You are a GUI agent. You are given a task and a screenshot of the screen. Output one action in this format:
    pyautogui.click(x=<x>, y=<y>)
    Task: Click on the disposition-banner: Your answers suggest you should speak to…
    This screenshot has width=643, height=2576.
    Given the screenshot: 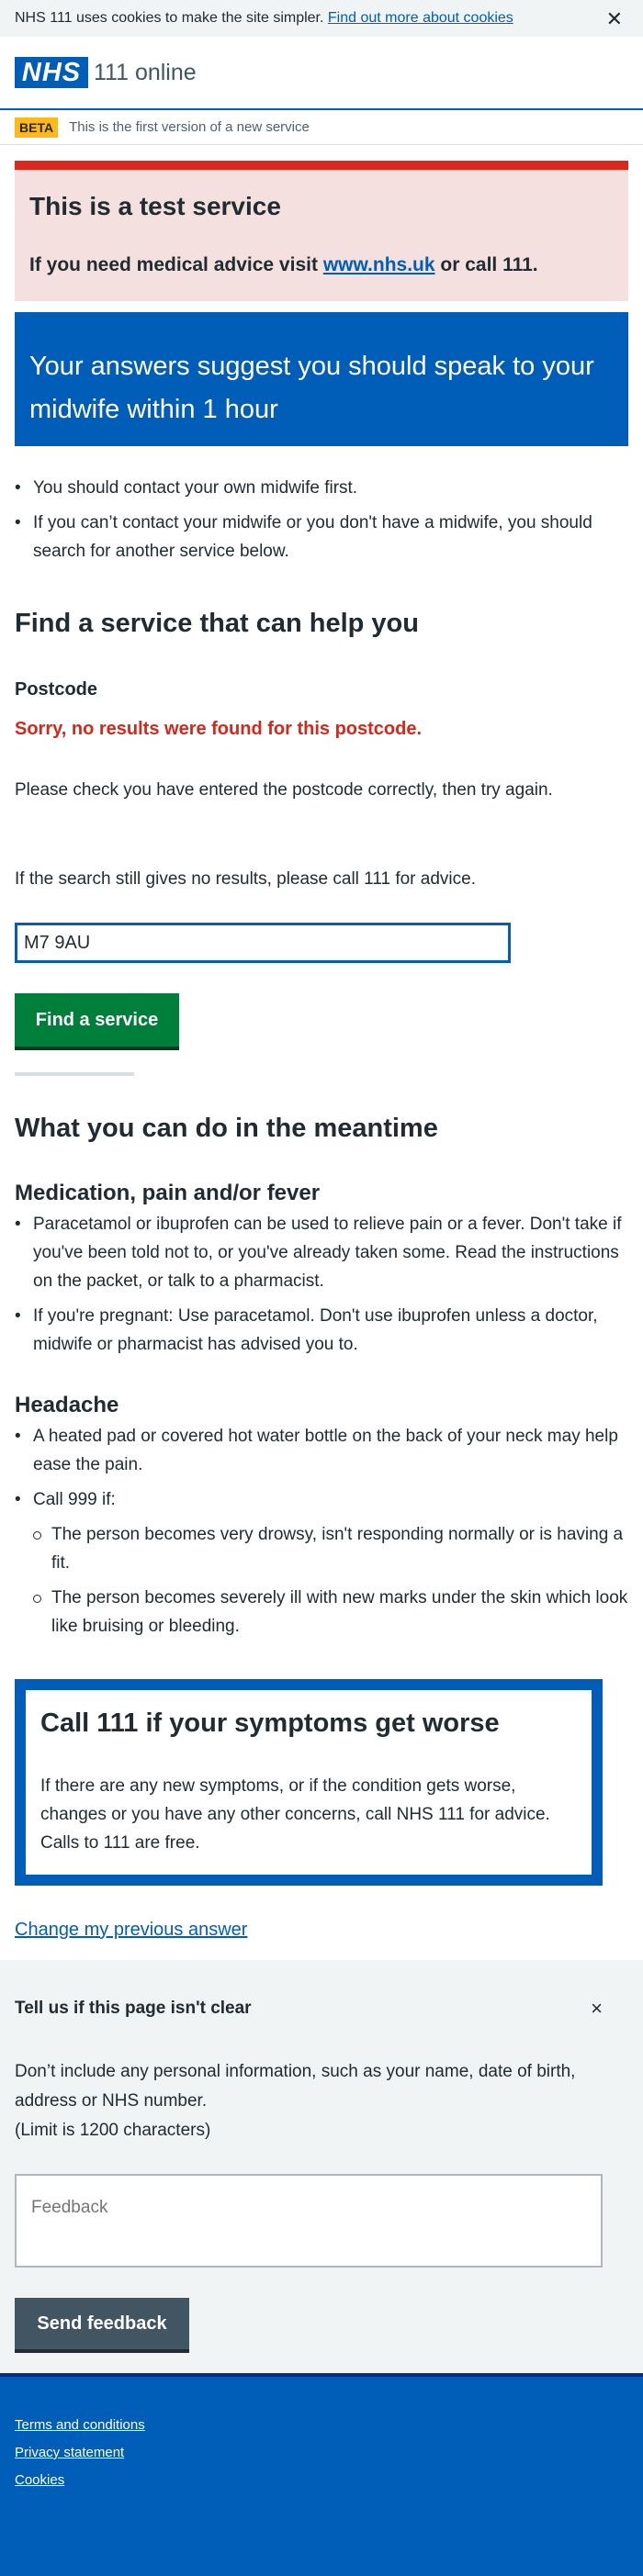 What is the action you would take?
    pyautogui.click(x=321, y=379)
    